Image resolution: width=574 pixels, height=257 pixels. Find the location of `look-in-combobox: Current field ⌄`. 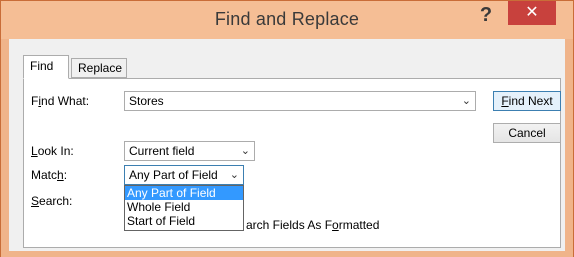

look-in-combobox: Current field ⌄ is located at coordinates (189, 151).